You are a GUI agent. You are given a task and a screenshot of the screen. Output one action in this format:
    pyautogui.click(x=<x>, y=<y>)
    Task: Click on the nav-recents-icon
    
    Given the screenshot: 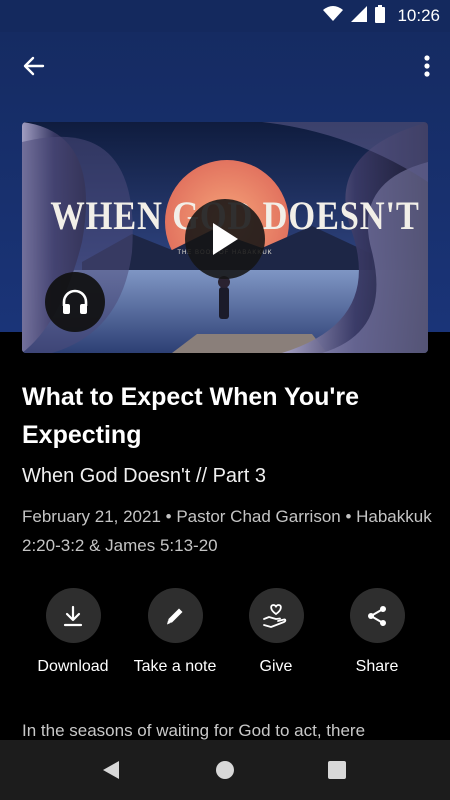 What is the action you would take?
    pyautogui.click(x=337, y=770)
    